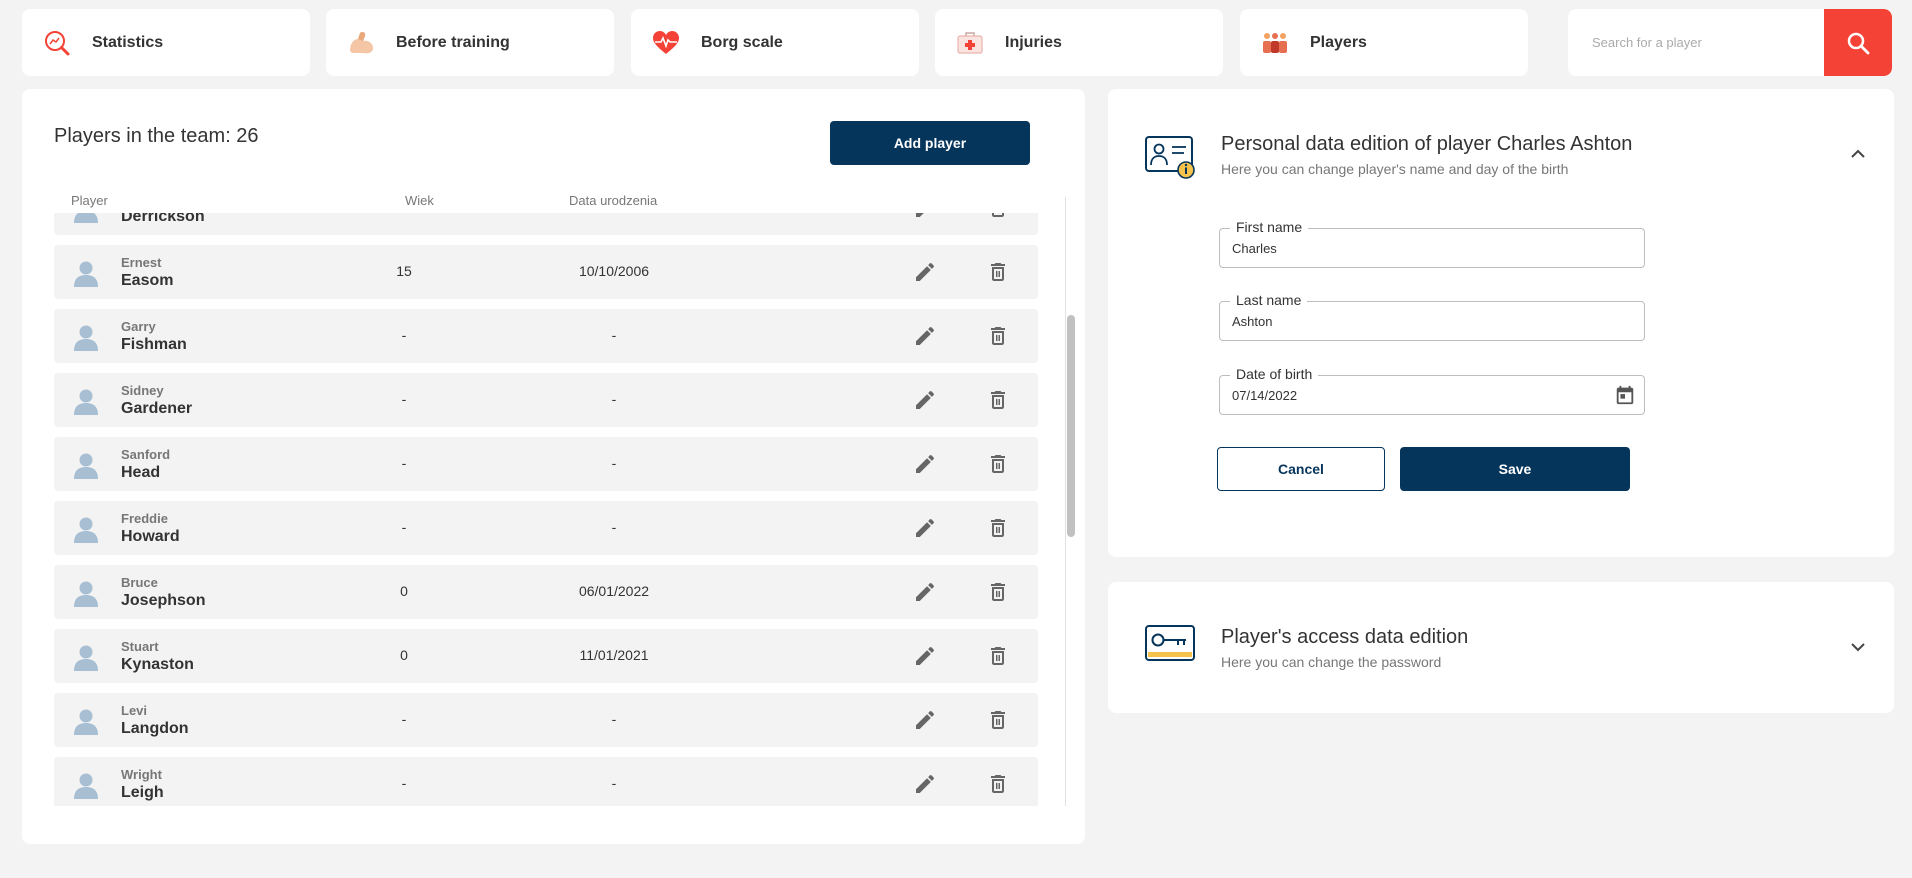 The height and width of the screenshot is (878, 1912). Describe the element at coordinates (546, 272) in the screenshot. I see `player-row: Ernest Easom 15 10/10/2006` at that location.